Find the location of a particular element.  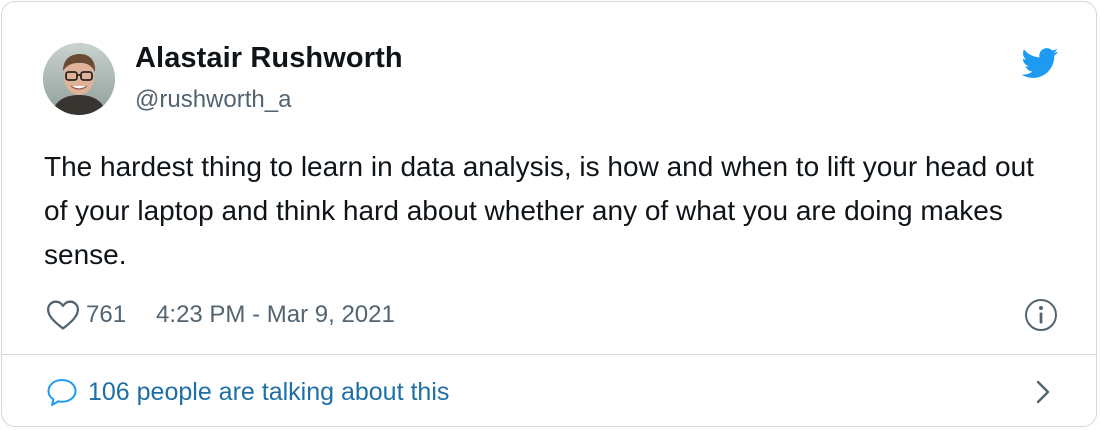

twitter-bird-icon is located at coordinates (1040, 63).